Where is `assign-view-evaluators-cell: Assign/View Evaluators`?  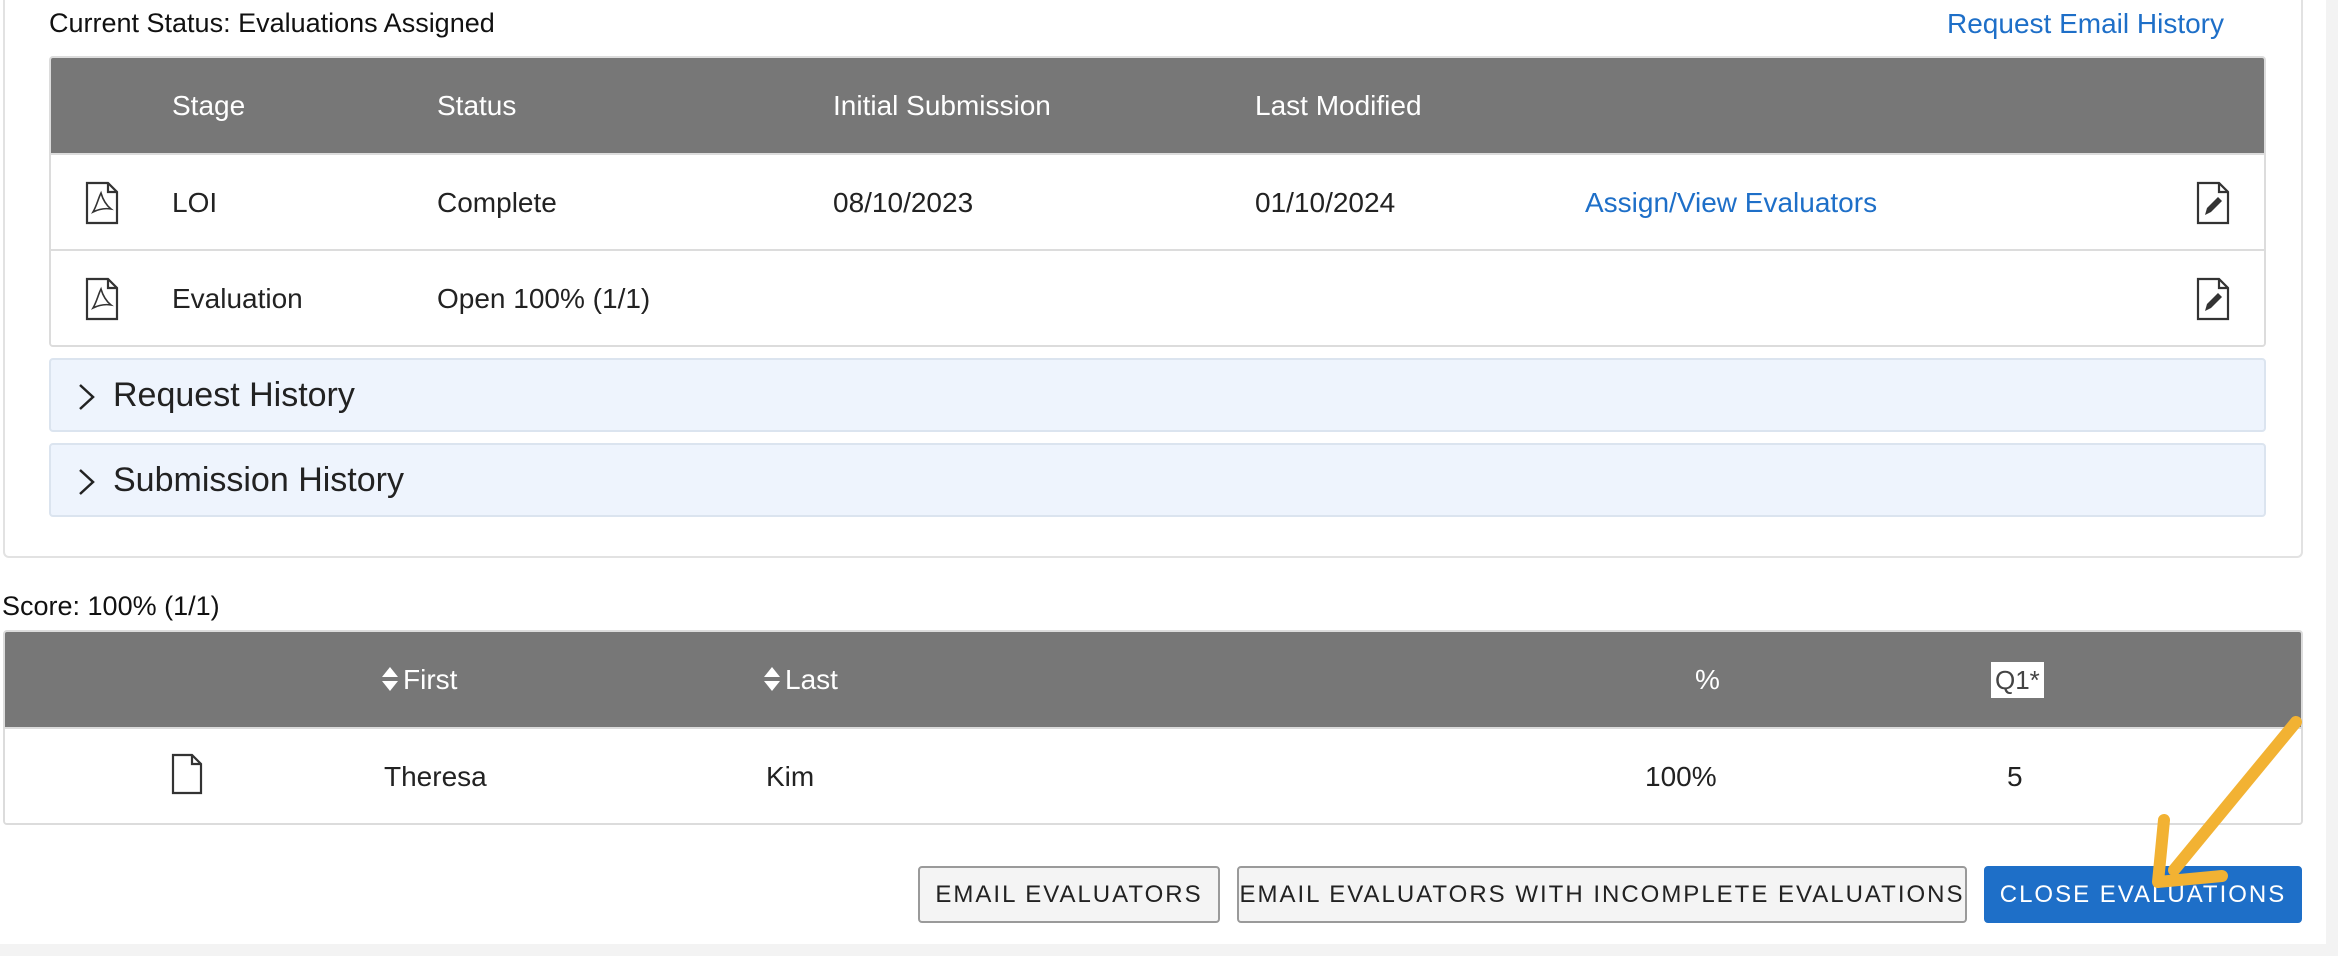
assign-view-evaluators-cell: Assign/View Evaluators is located at coordinates (1731, 203).